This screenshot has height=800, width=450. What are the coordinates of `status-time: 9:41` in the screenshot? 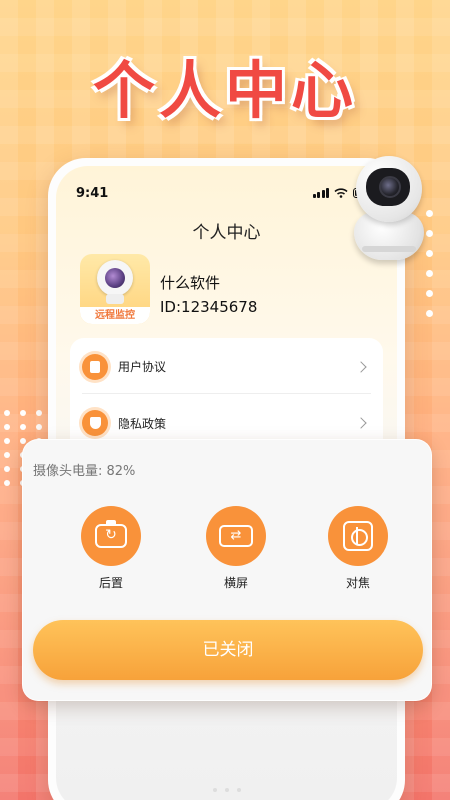 It's located at (92, 193).